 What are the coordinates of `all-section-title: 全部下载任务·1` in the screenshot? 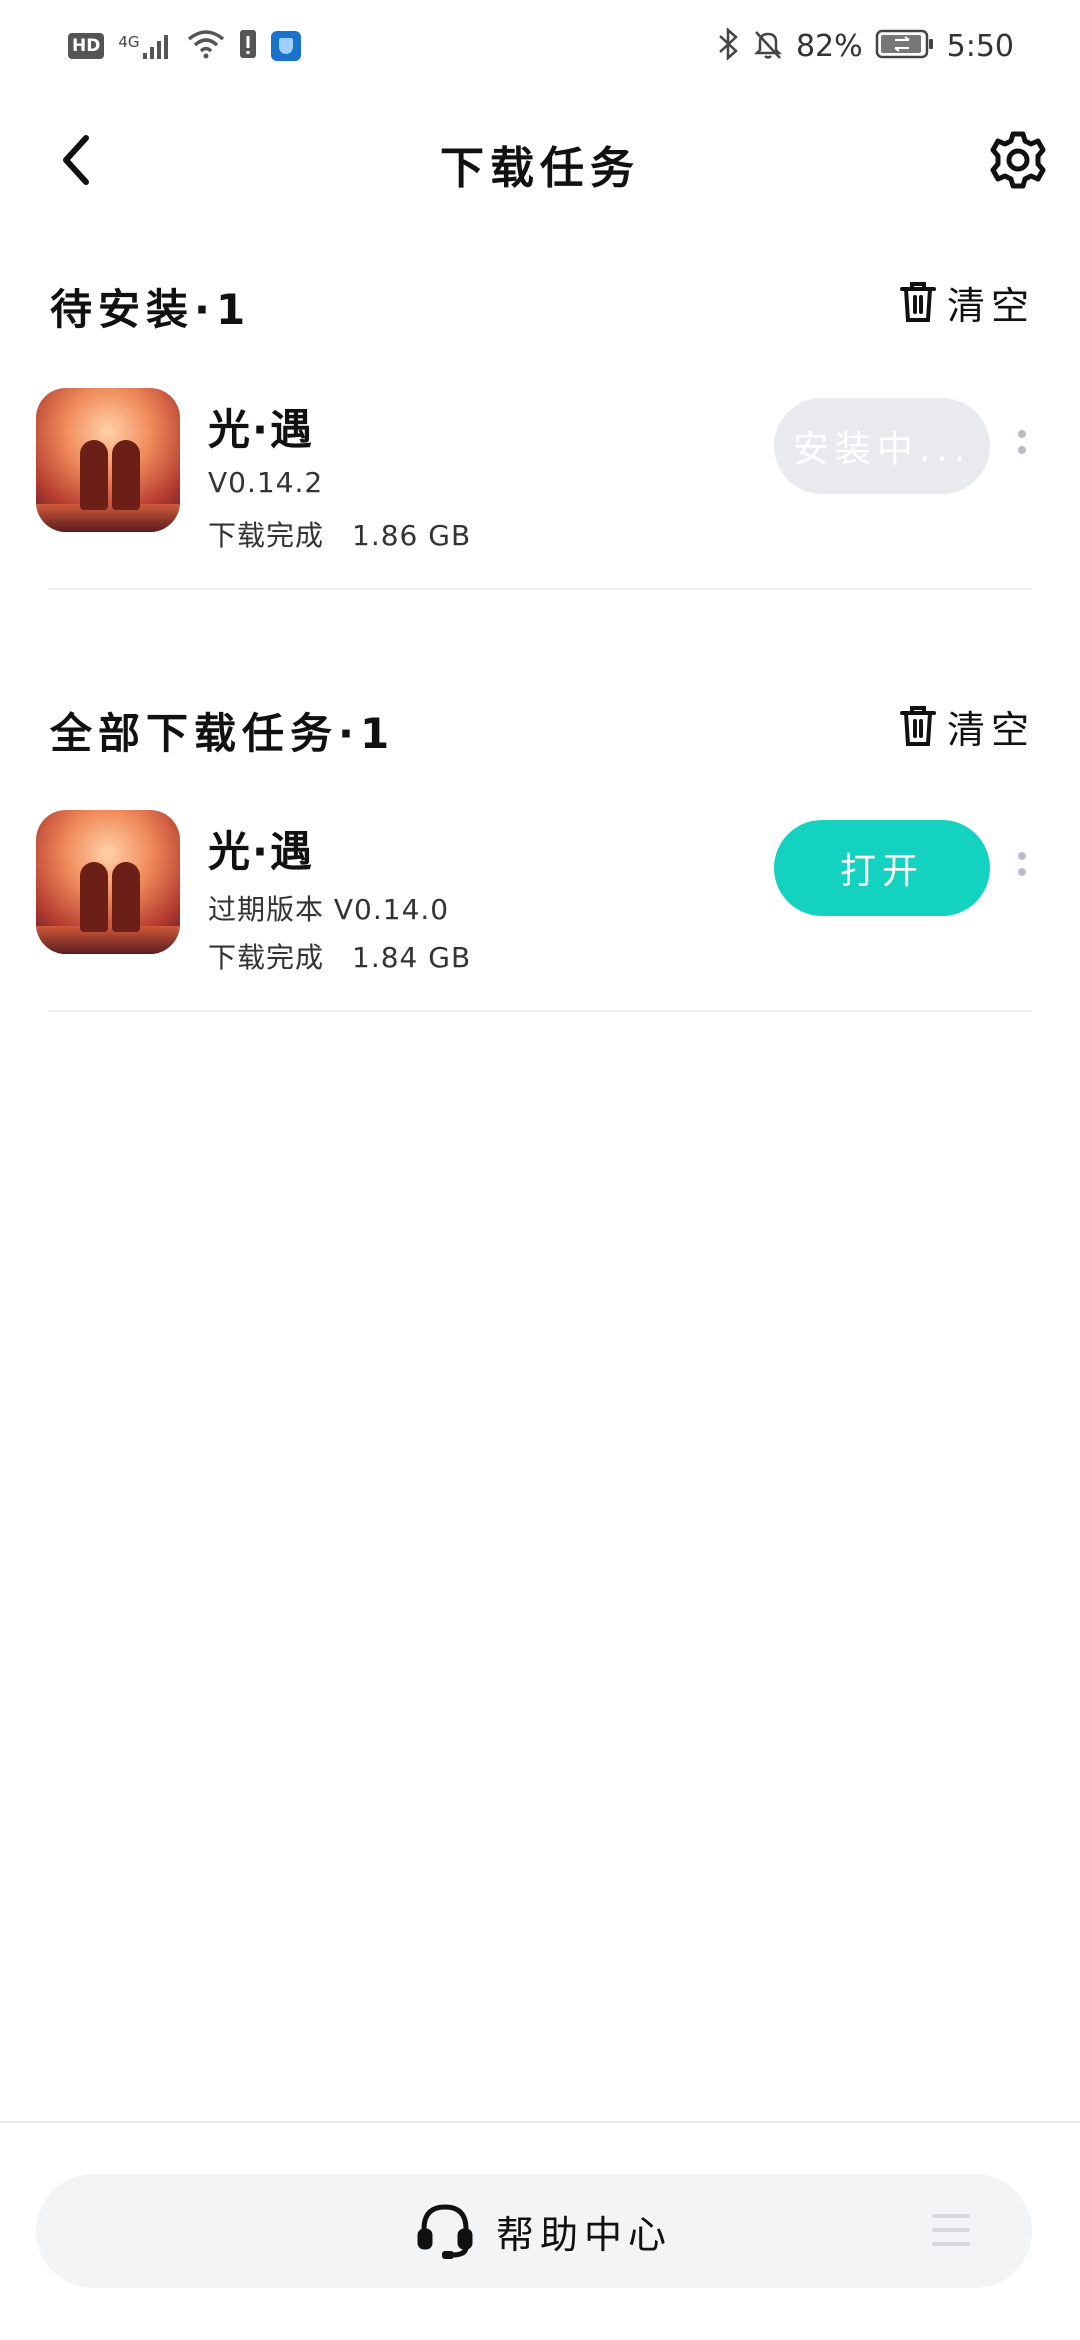 It's located at (223, 733).